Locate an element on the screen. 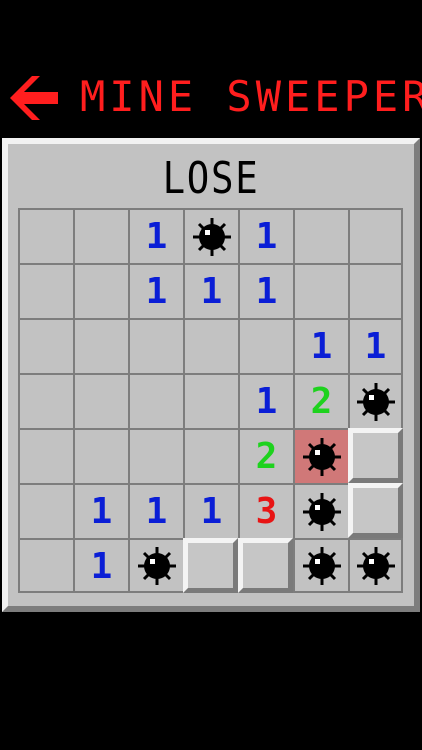  cell-number: 3 is located at coordinates (266, 511).